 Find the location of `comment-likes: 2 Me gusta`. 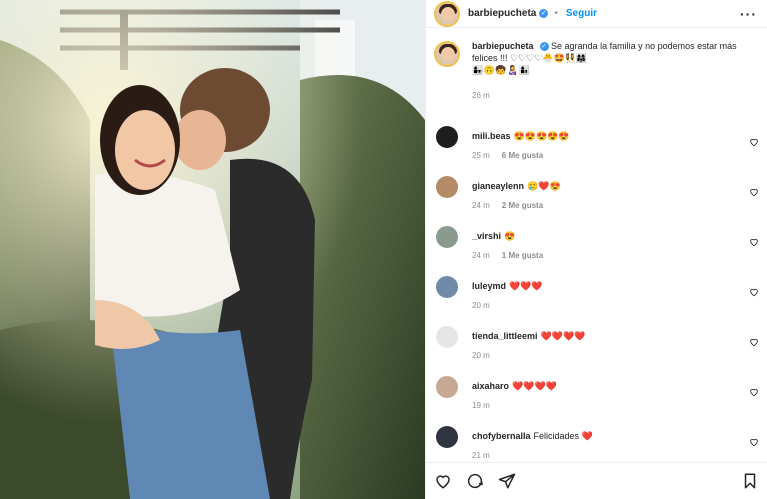

comment-likes: 2 Me gusta is located at coordinates (522, 205).